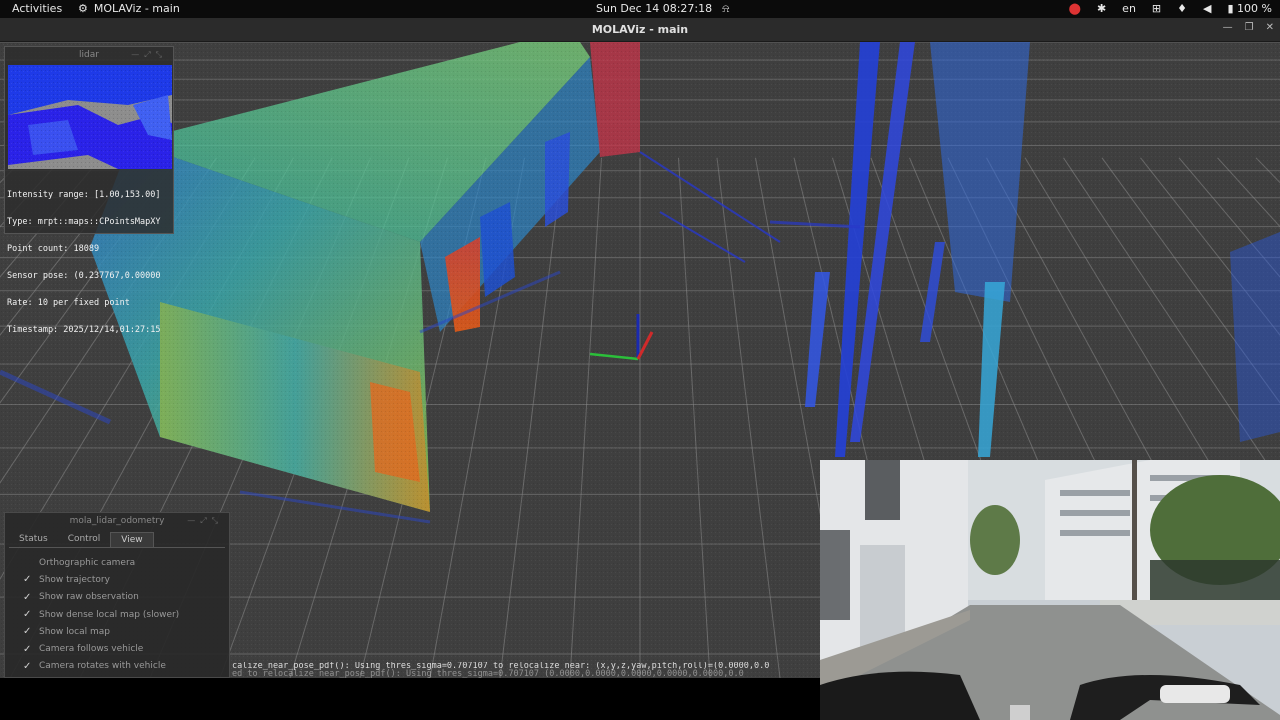 This screenshot has width=1280, height=720. I want to click on bottom-letterbox, so click(410, 699).